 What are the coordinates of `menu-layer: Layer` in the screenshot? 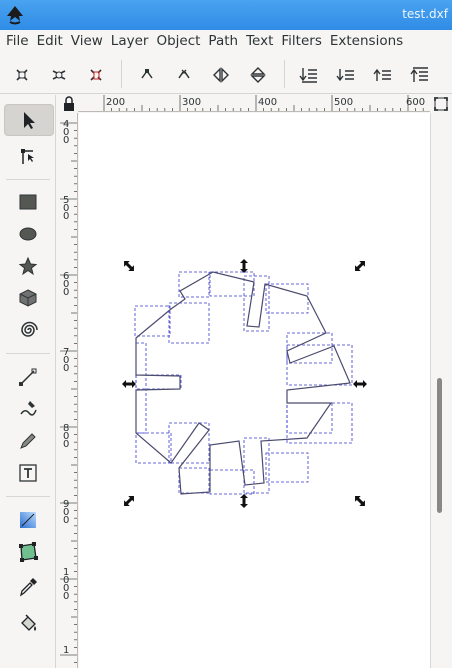 It's located at (130, 39).